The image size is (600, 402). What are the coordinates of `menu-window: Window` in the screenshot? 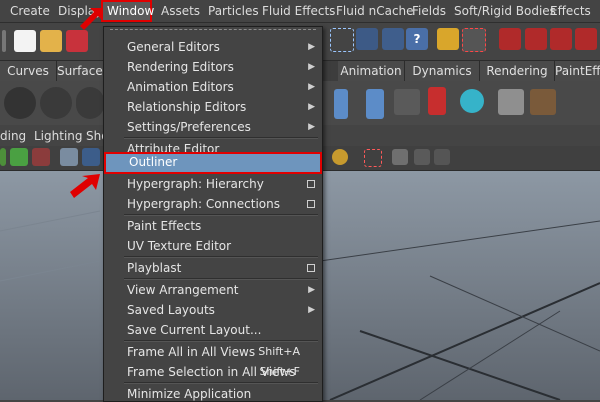 It's located at (127, 11).